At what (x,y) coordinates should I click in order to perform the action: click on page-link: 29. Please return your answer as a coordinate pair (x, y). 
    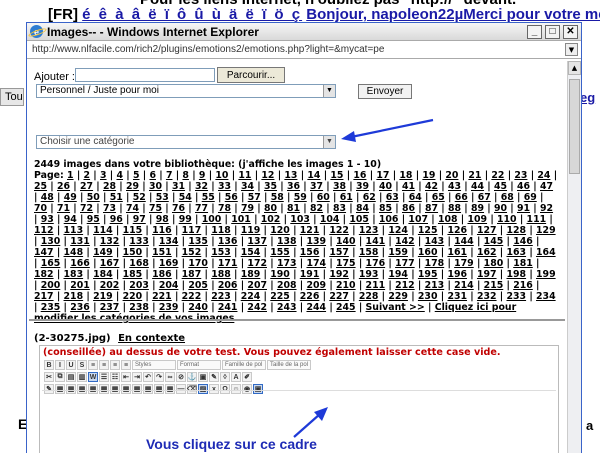
    Looking at the image, I should click on (132, 186).